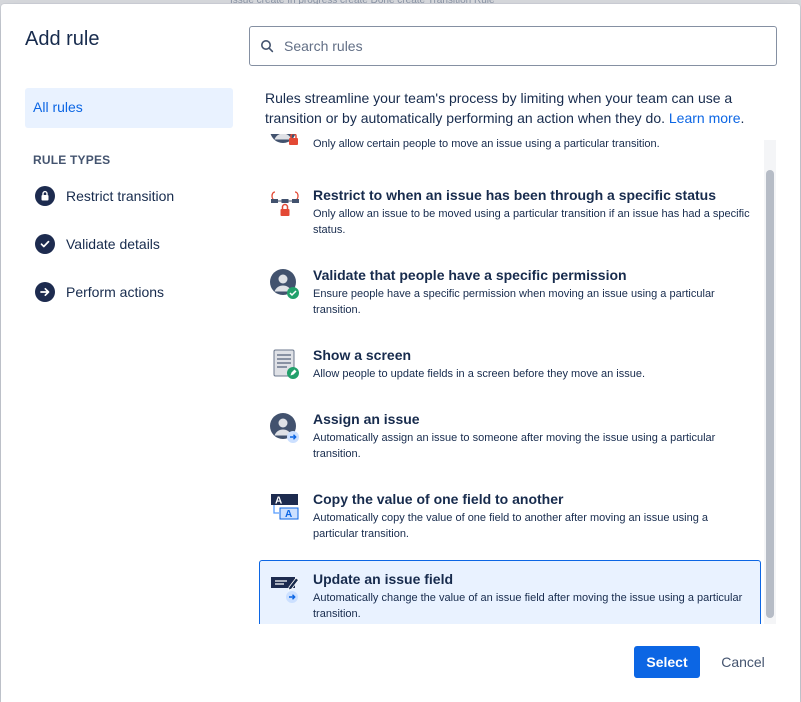 Image resolution: width=801 pixels, height=702 pixels. I want to click on sidebar-item-restrict-transition: Restrict transition, so click(104, 196).